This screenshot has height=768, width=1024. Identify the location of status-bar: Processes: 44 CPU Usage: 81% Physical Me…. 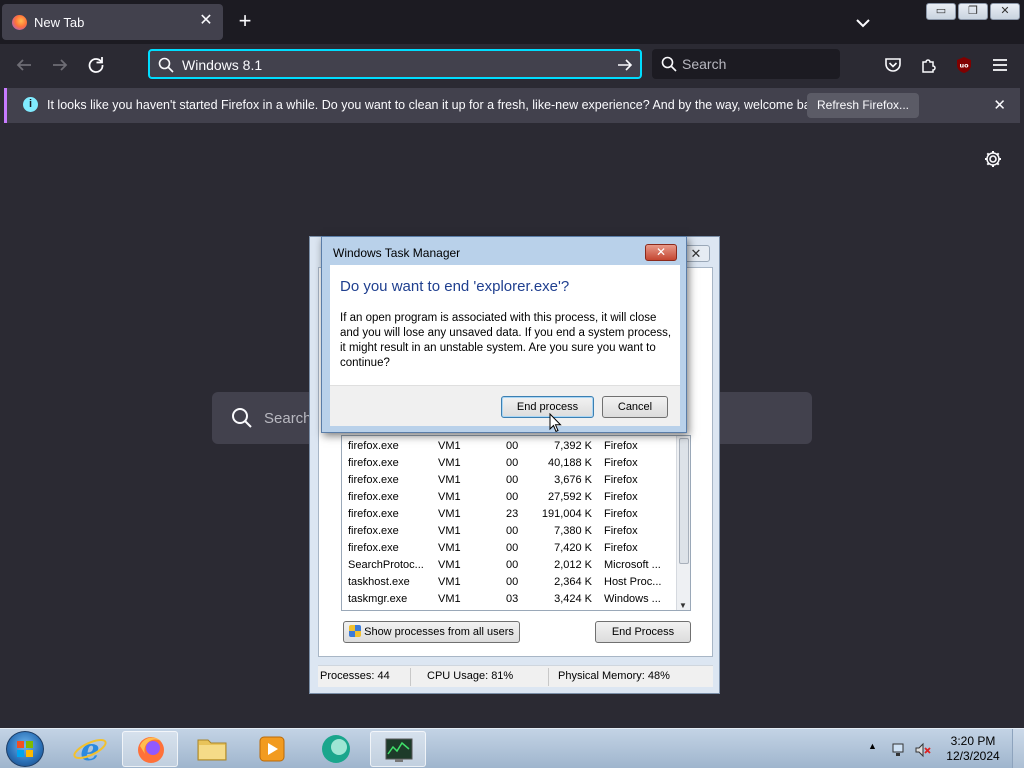
(515, 676).